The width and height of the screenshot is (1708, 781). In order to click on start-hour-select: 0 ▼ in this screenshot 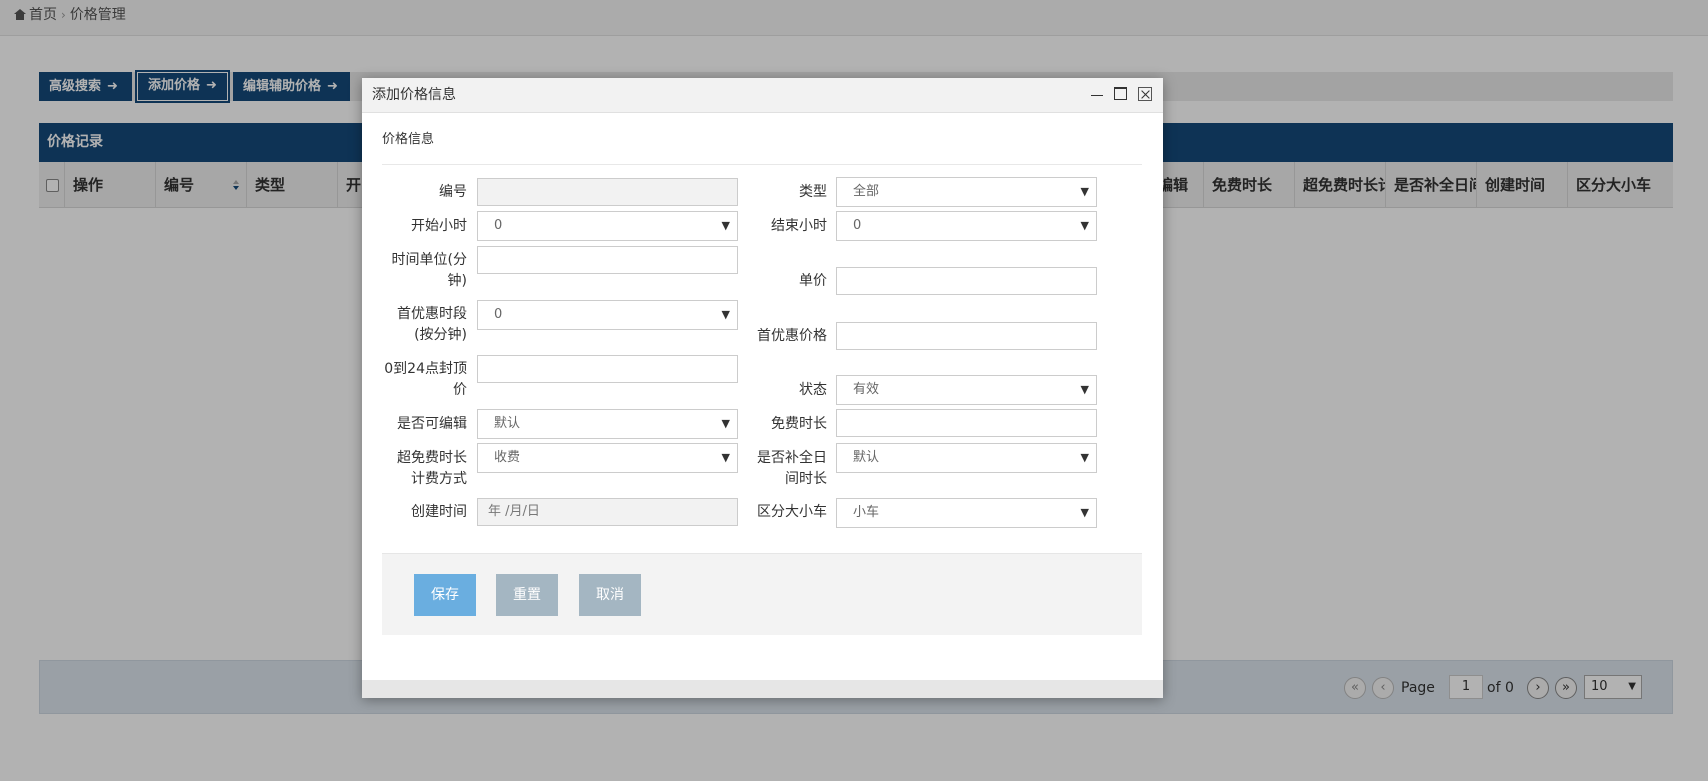, I will do `click(607, 226)`.